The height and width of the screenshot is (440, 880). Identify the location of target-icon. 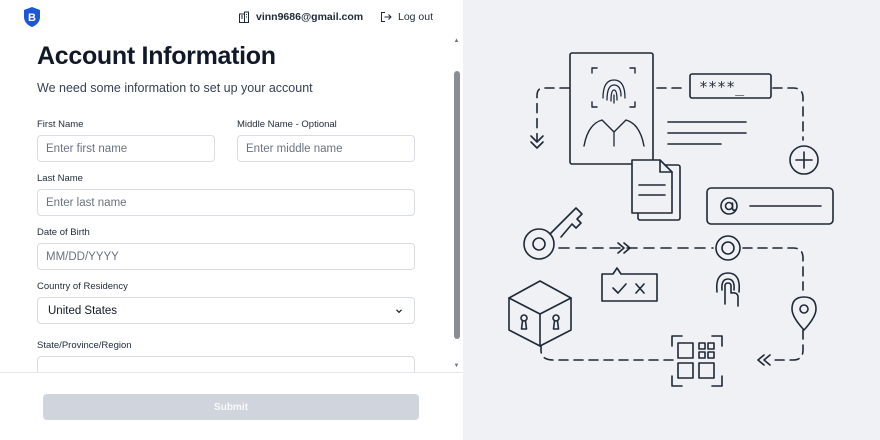
(728, 248).